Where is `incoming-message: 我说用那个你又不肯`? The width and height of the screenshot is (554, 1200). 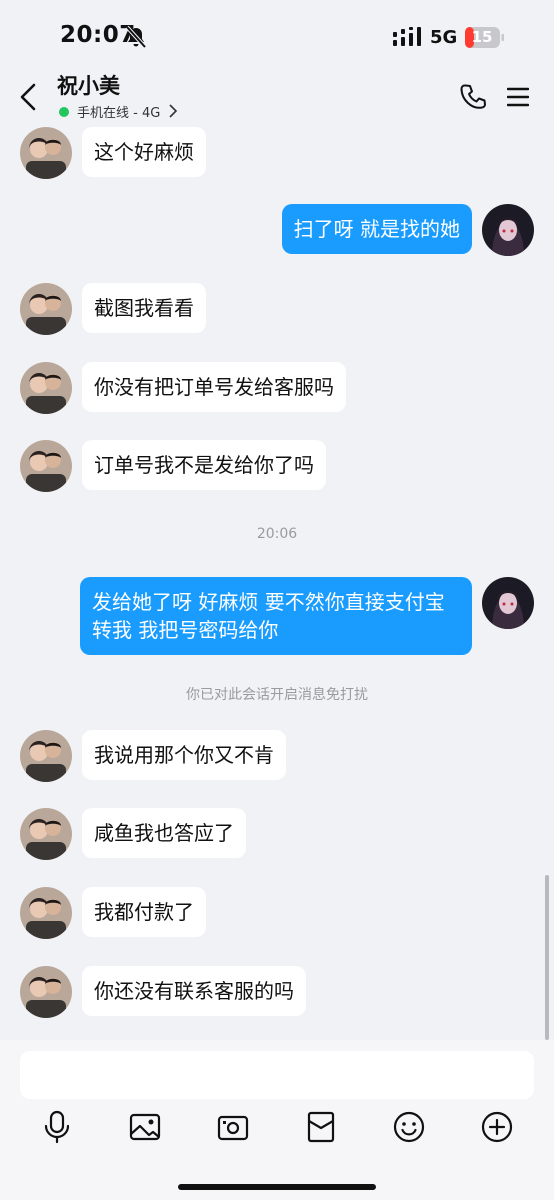 incoming-message: 我说用那个你又不肯 is located at coordinates (184, 755).